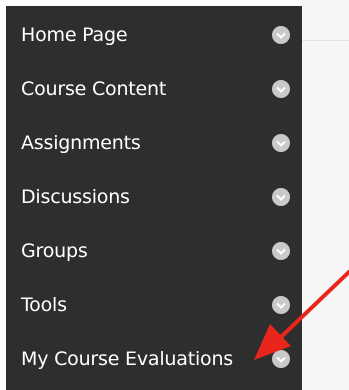 The image size is (349, 390). Describe the element at coordinates (154, 251) in the screenshot. I see `sidebar-item-groups: Groups` at that location.